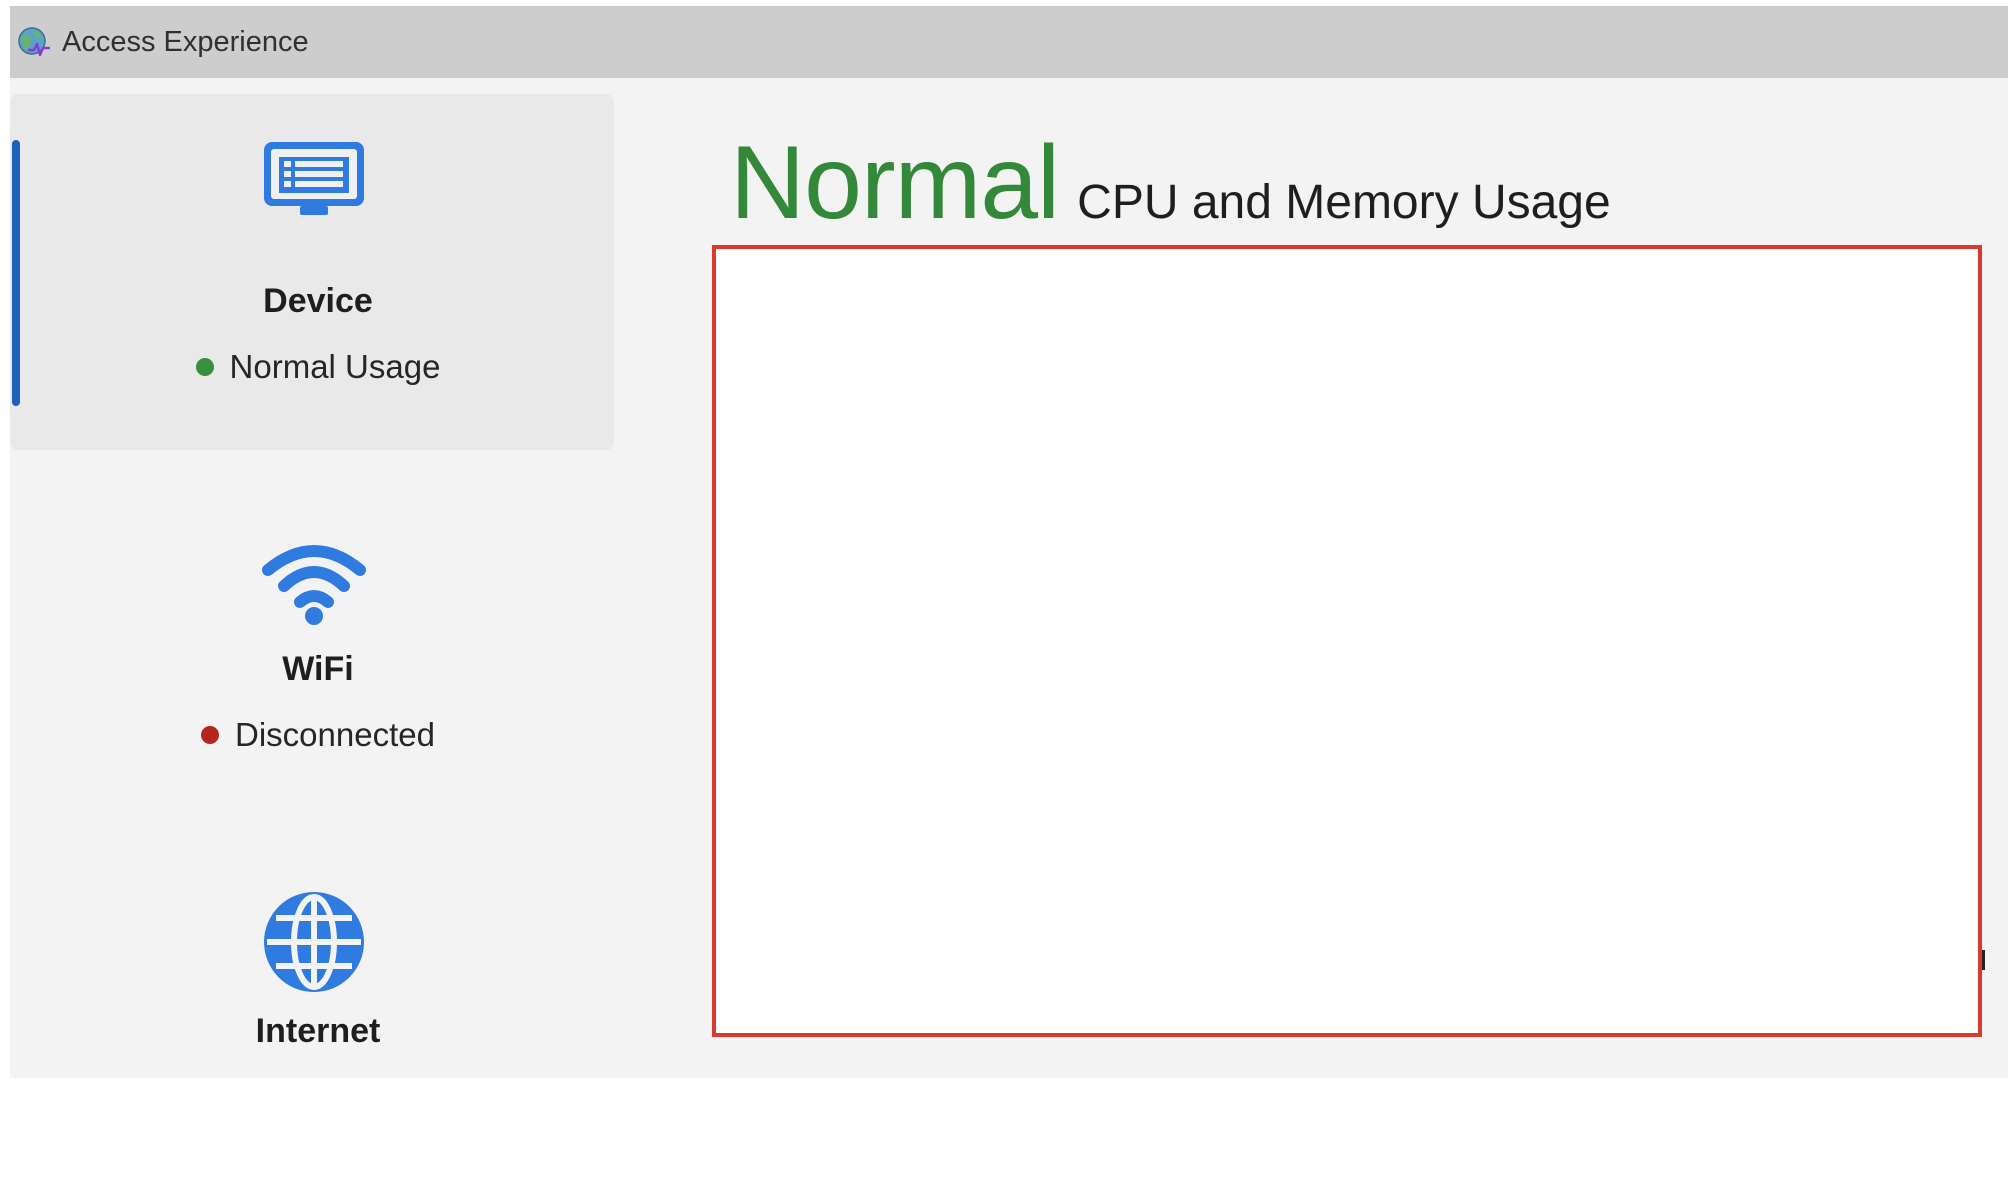 The height and width of the screenshot is (1188, 2008). I want to click on device-status: Normal Usage, so click(318, 367).